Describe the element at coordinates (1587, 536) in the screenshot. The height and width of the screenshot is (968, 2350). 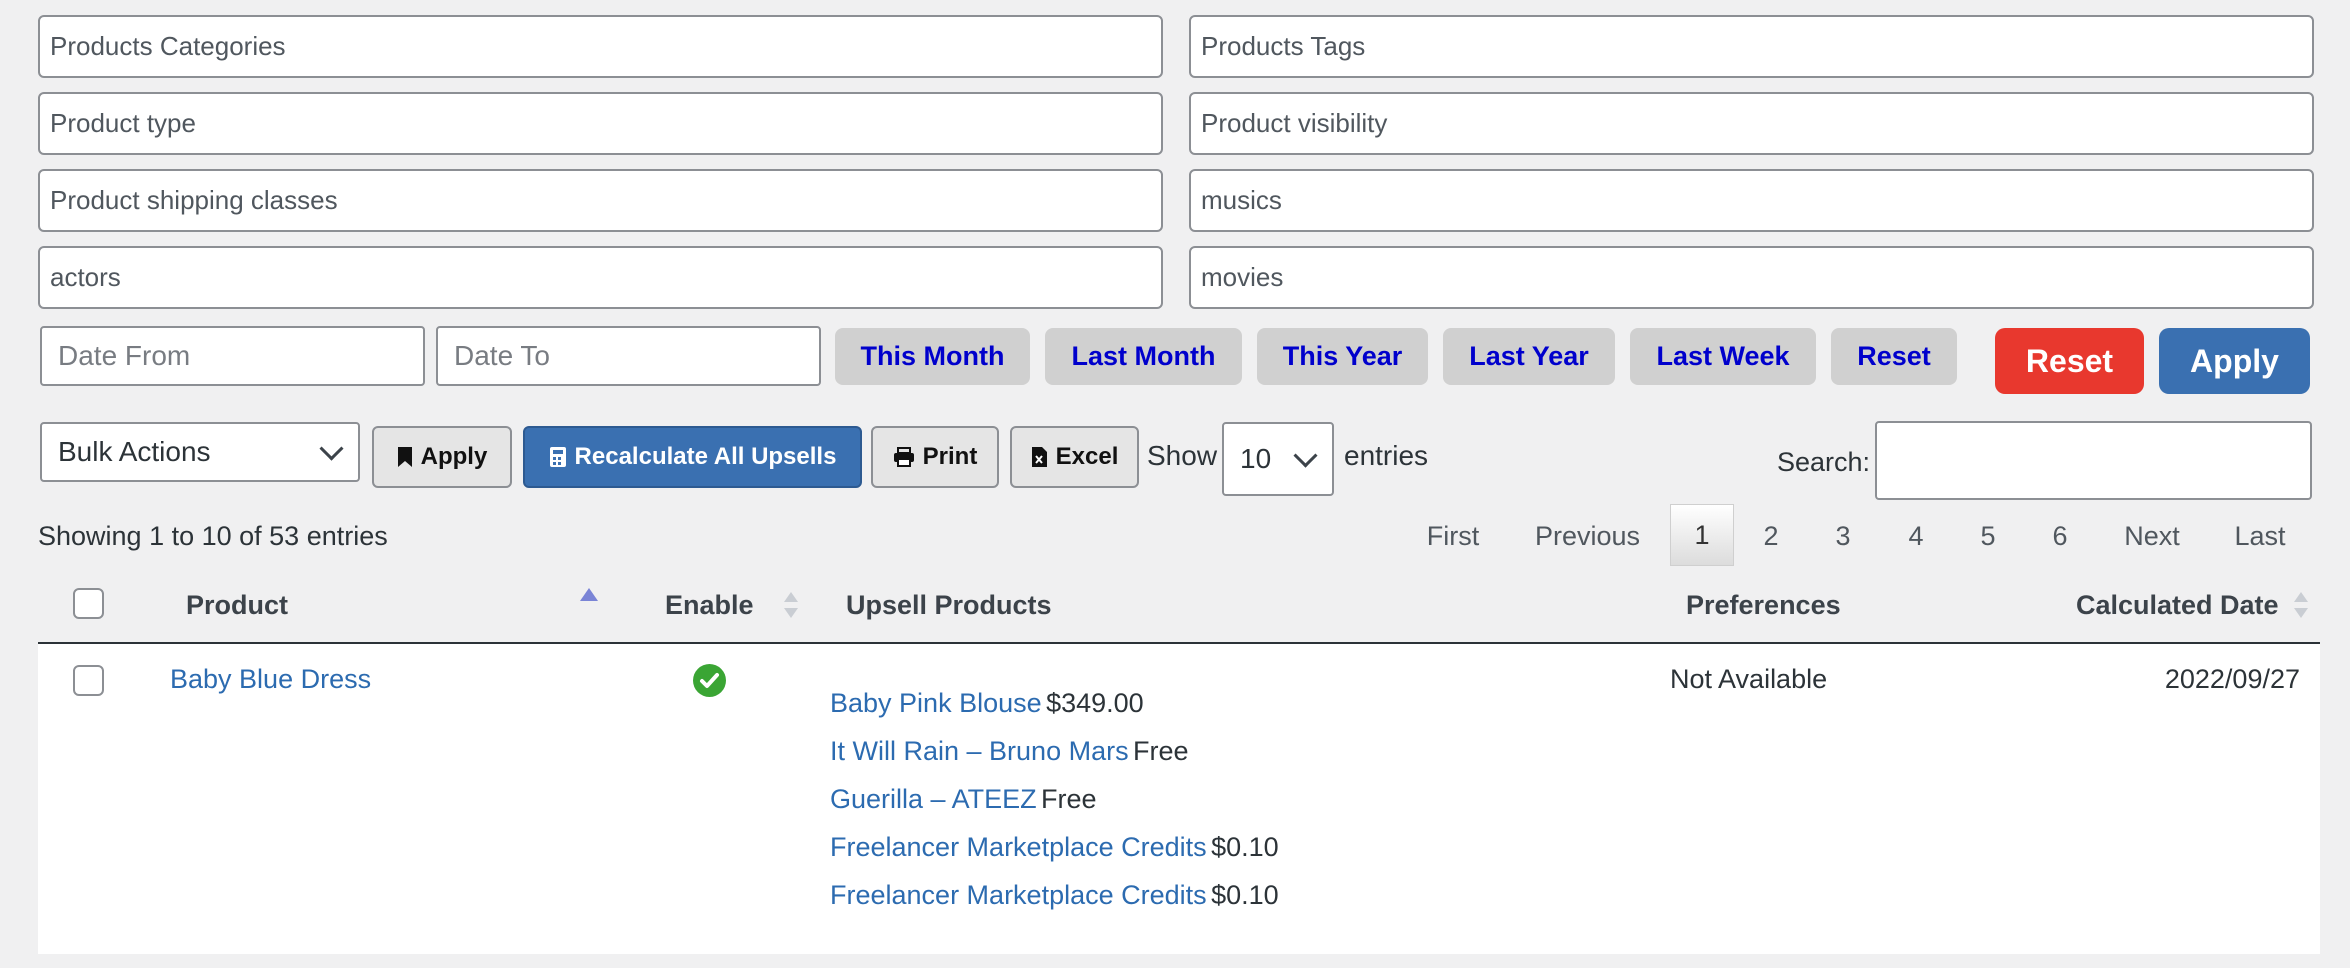
I see `pagination-previous: Previous` at that location.